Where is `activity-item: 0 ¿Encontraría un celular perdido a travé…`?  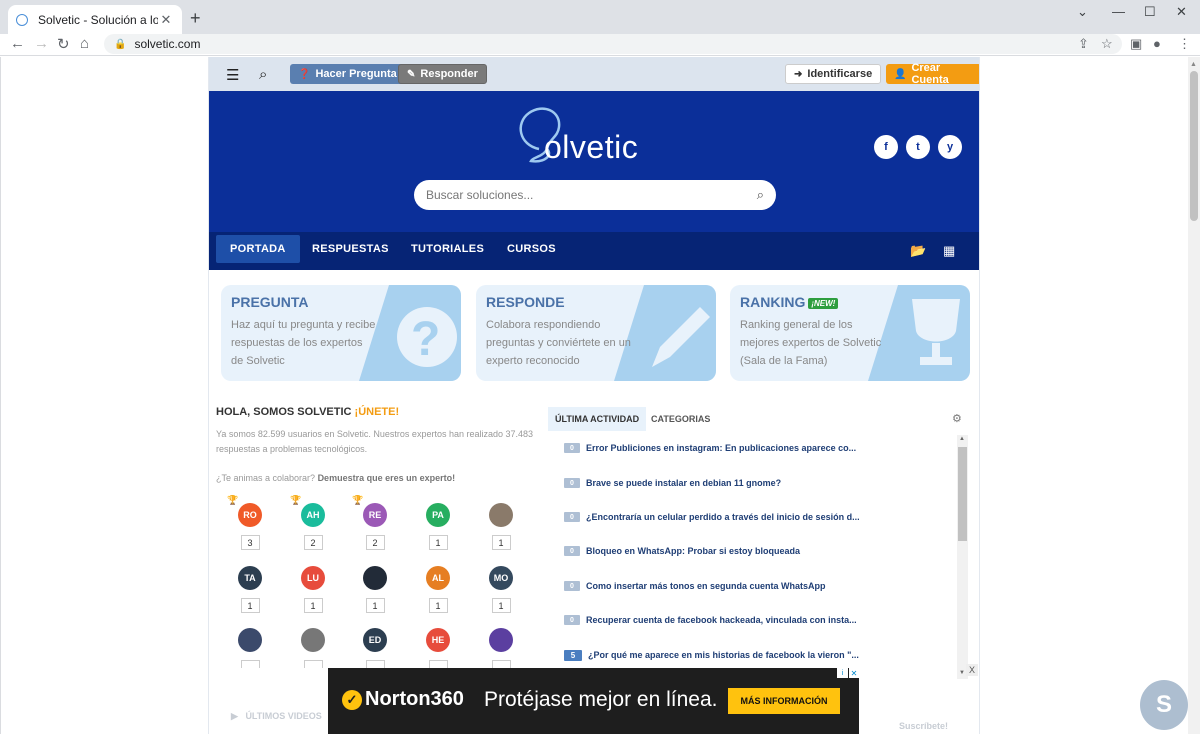
activity-item: 0 ¿Encontraría un celular perdido a travé… is located at coordinates (712, 517).